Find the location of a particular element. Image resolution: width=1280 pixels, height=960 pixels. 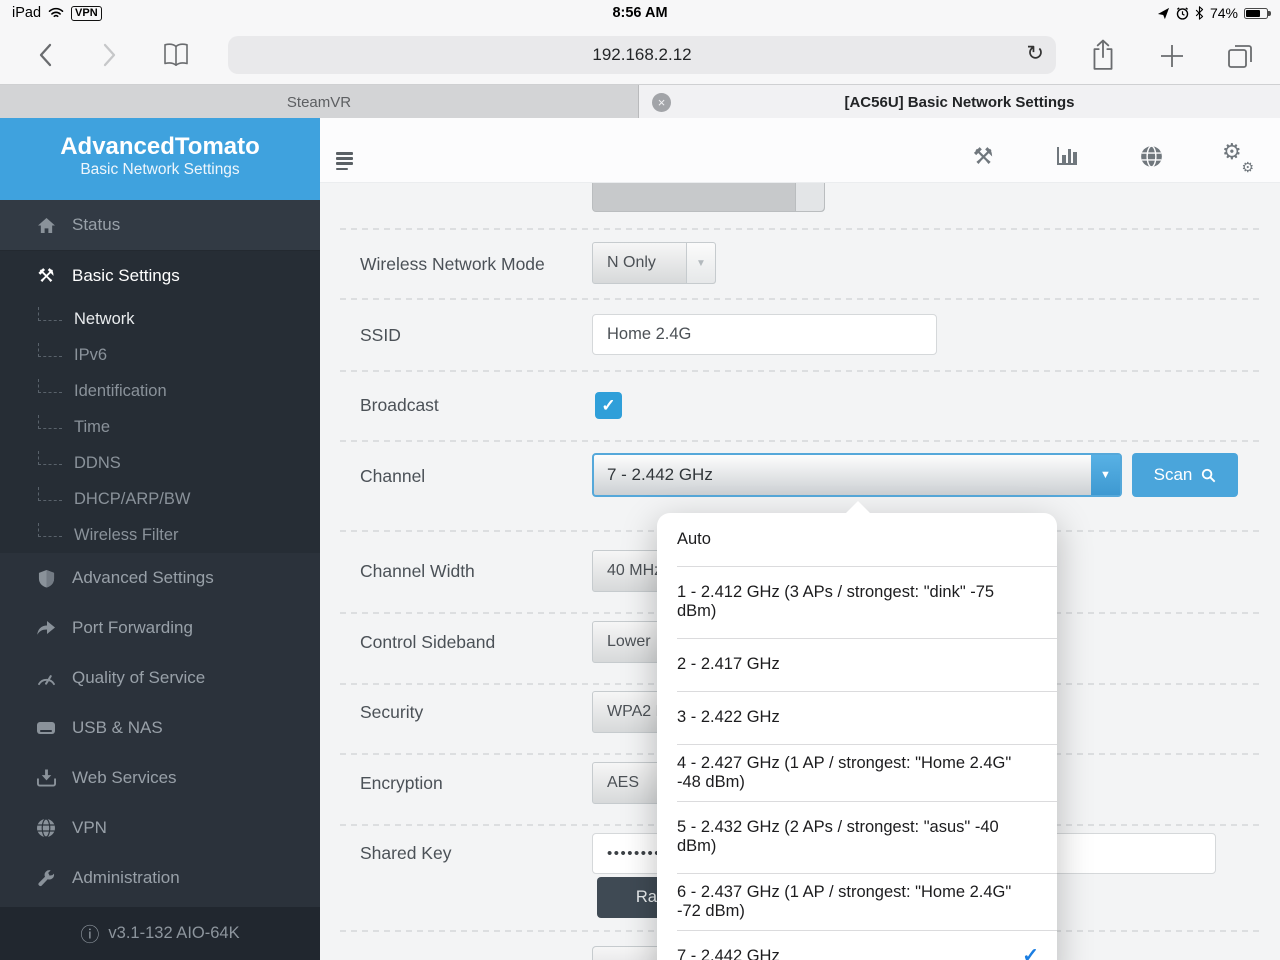

sidebar-subitem-ddns: DDNS is located at coordinates (160, 463).